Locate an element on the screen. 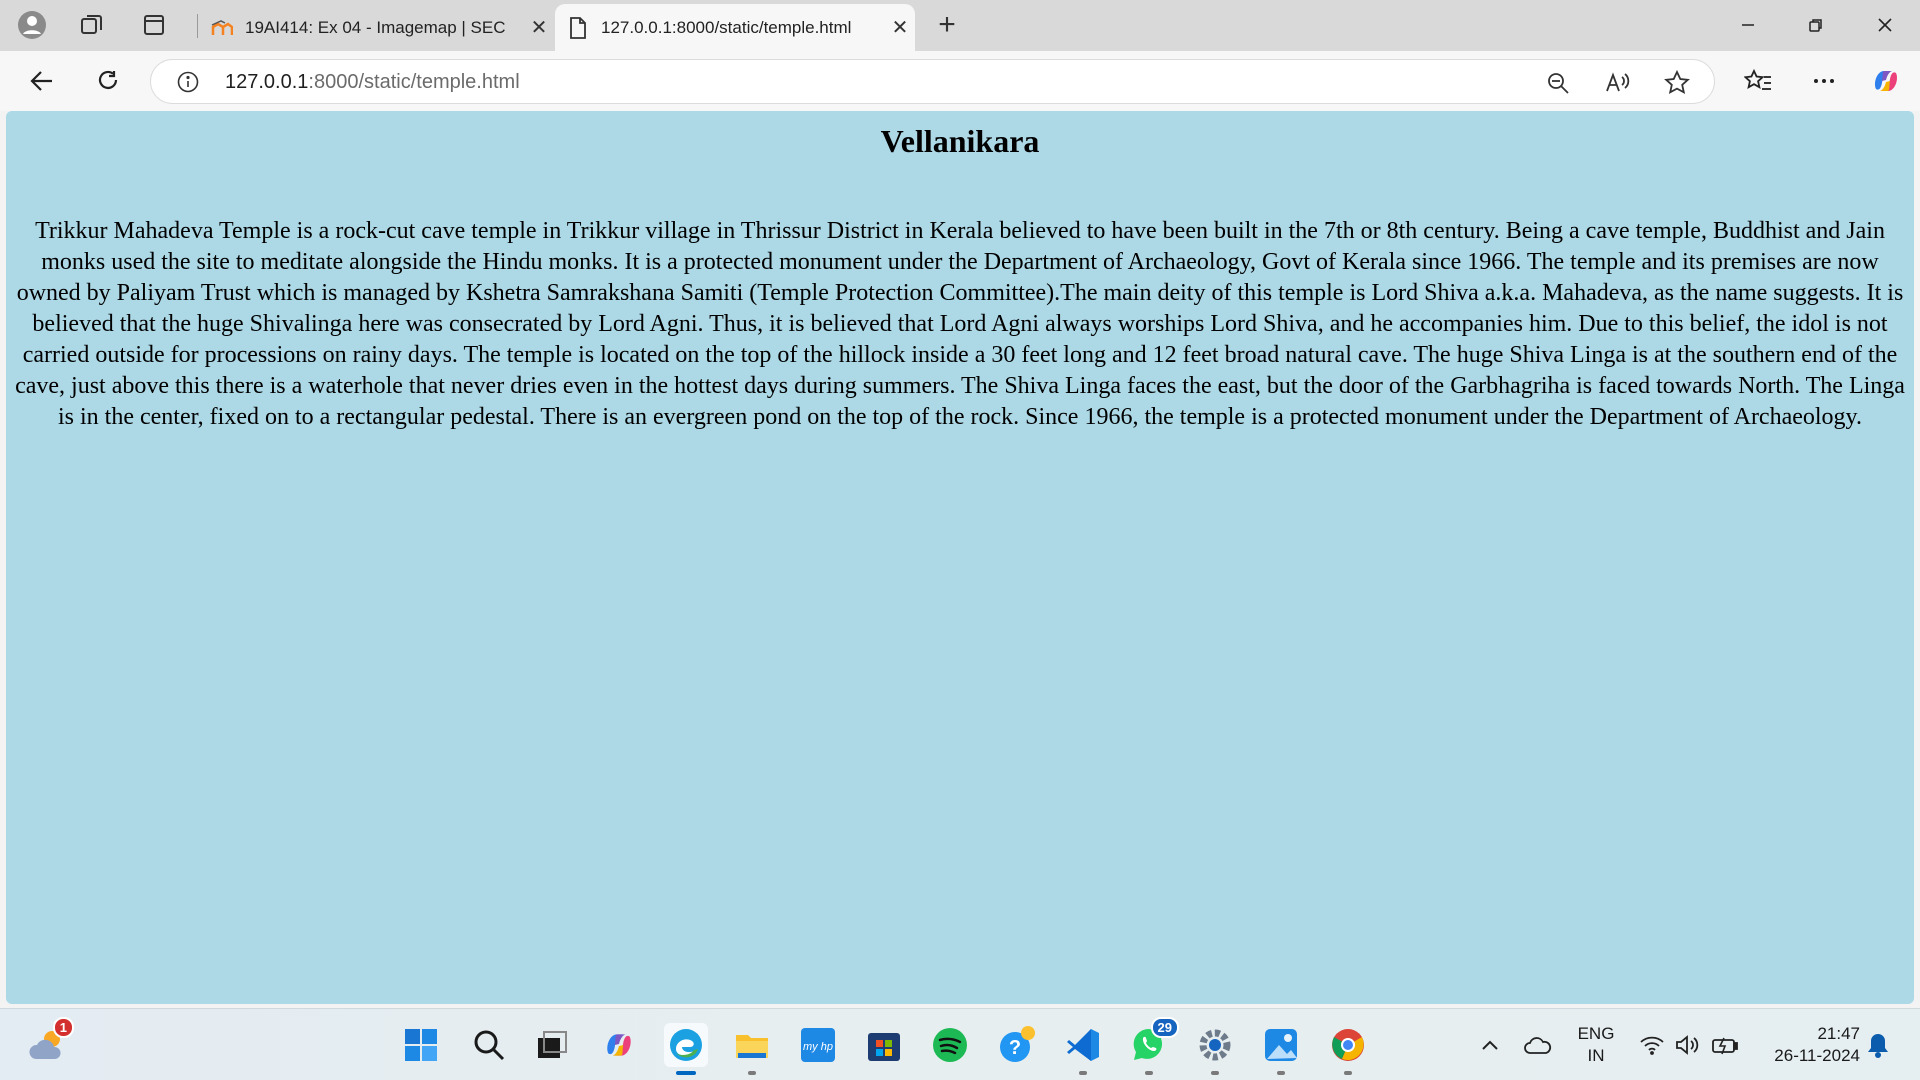 This screenshot has width=1920, height=1080. favorites-icon is located at coordinates (1758, 81).